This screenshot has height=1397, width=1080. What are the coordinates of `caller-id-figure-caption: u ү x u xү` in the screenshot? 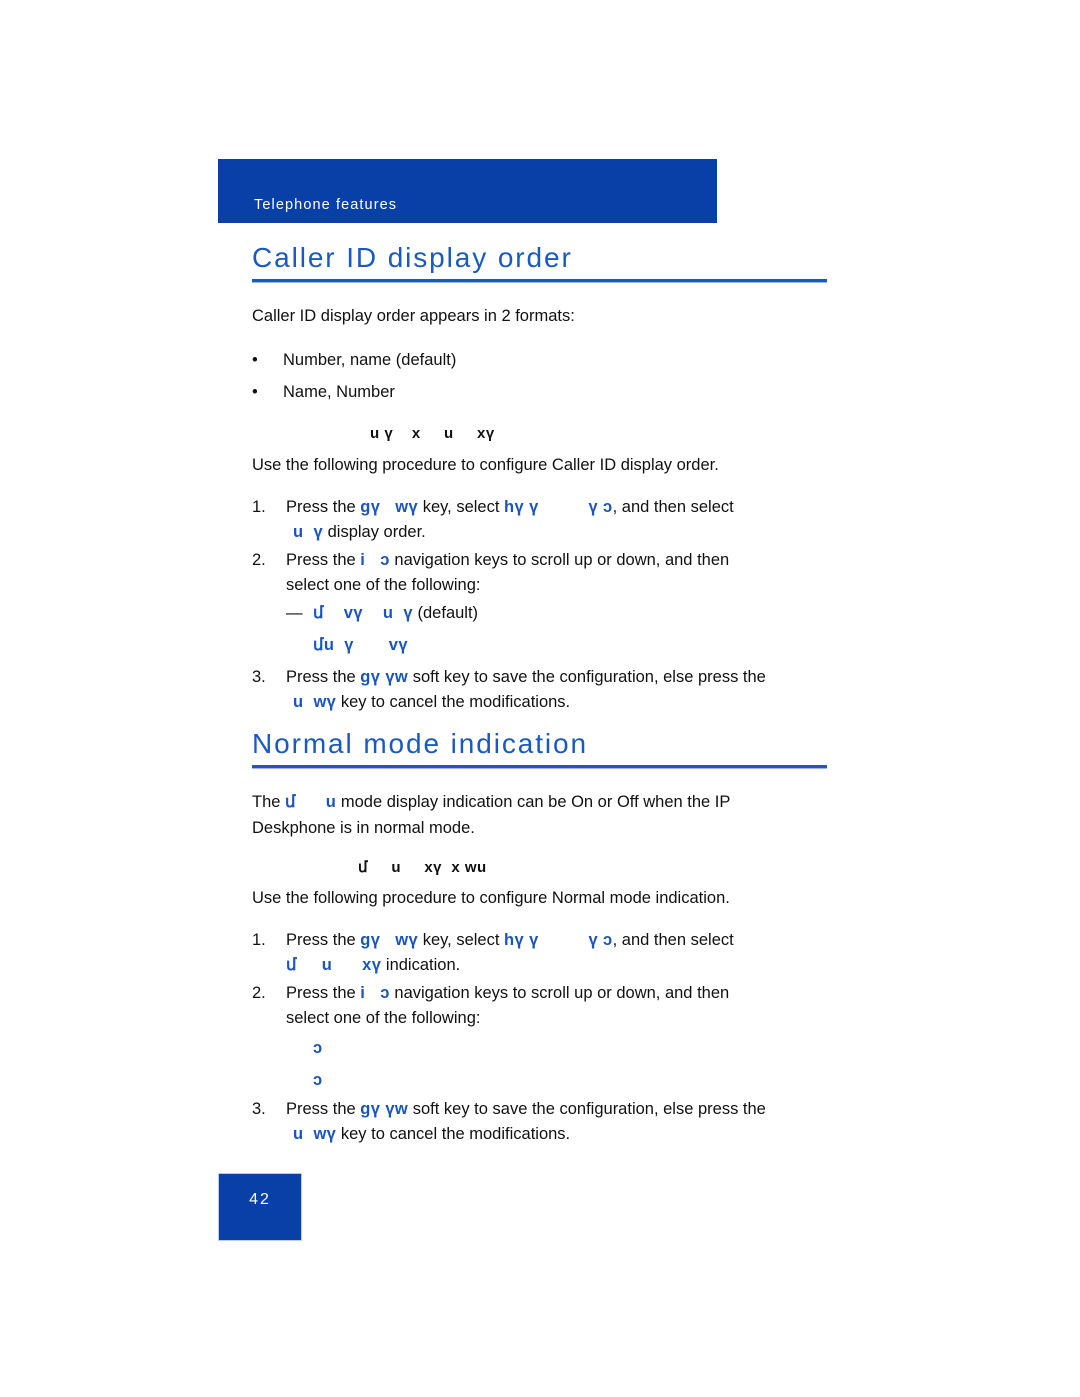 It's located at (432, 433).